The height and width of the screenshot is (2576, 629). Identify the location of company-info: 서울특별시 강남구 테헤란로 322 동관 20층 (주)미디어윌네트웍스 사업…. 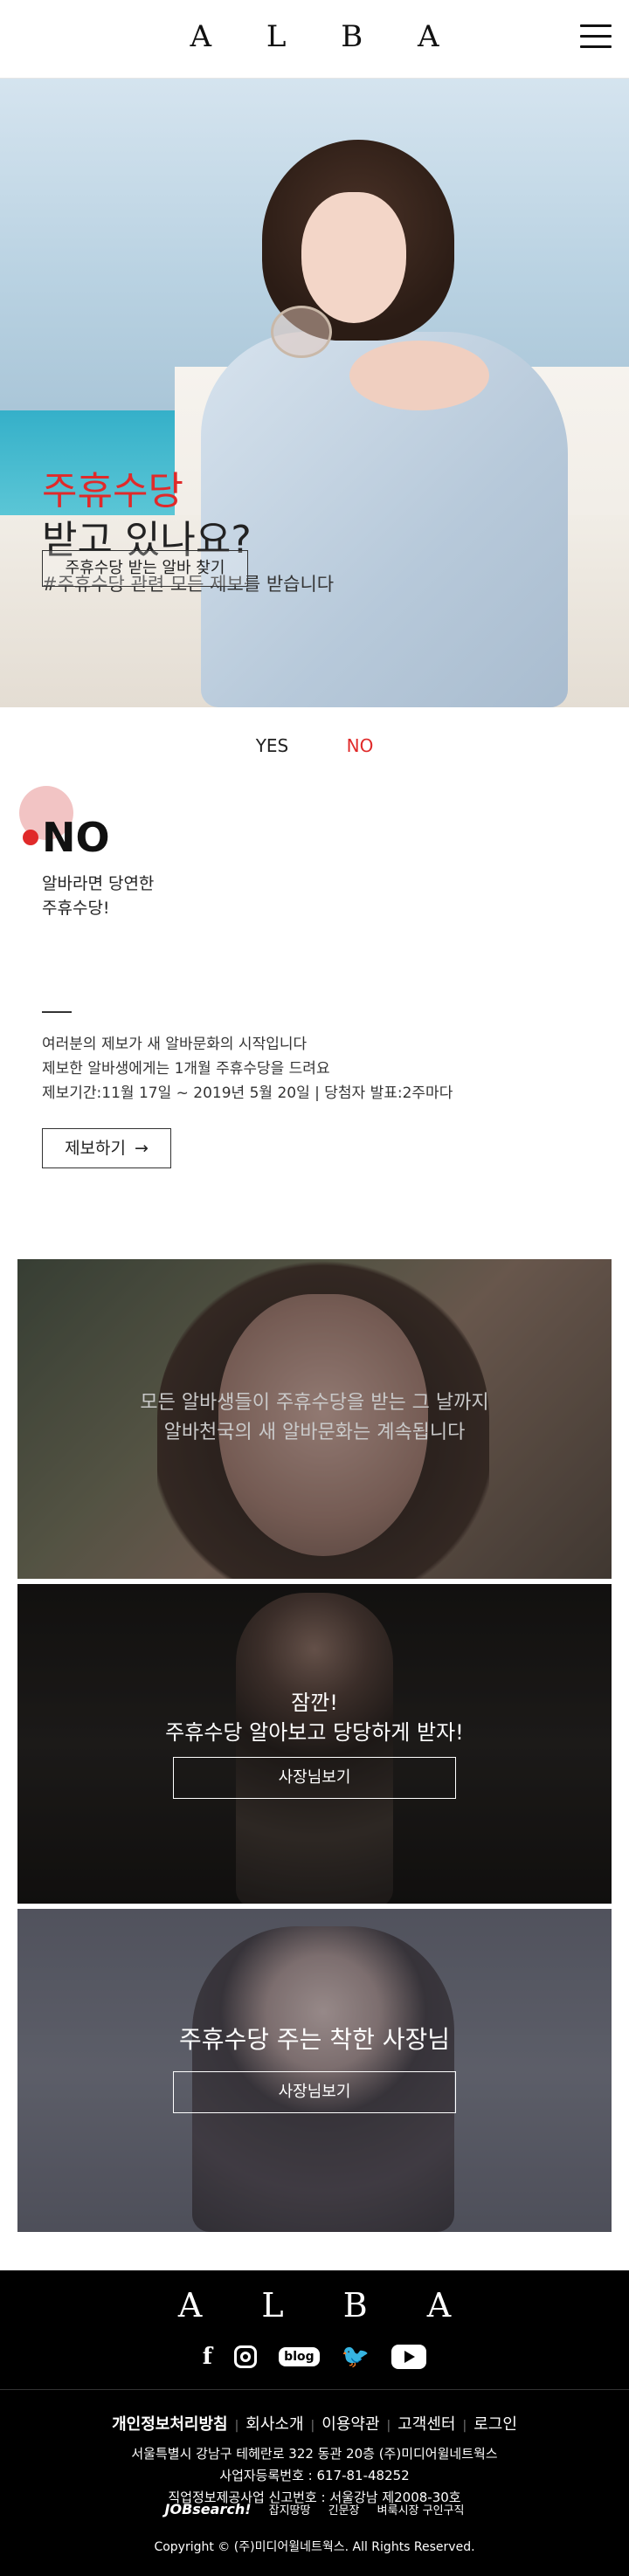
(314, 2475).